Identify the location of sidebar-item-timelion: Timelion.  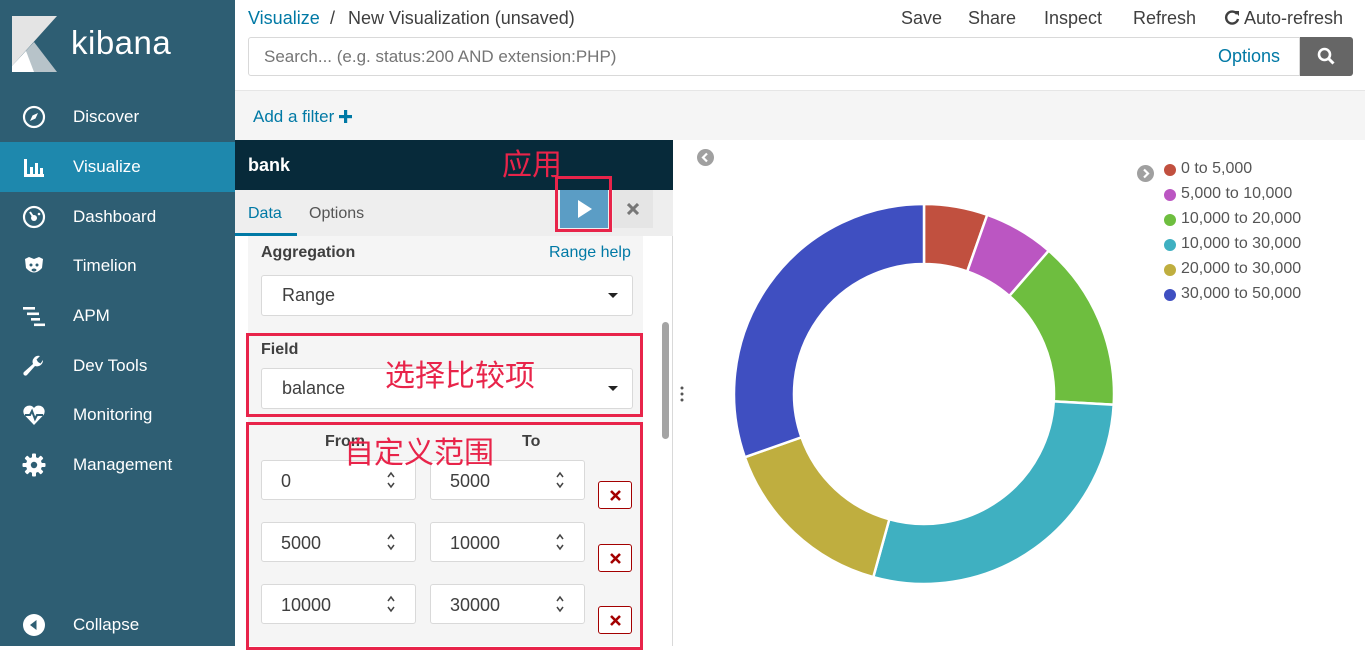
(117, 266).